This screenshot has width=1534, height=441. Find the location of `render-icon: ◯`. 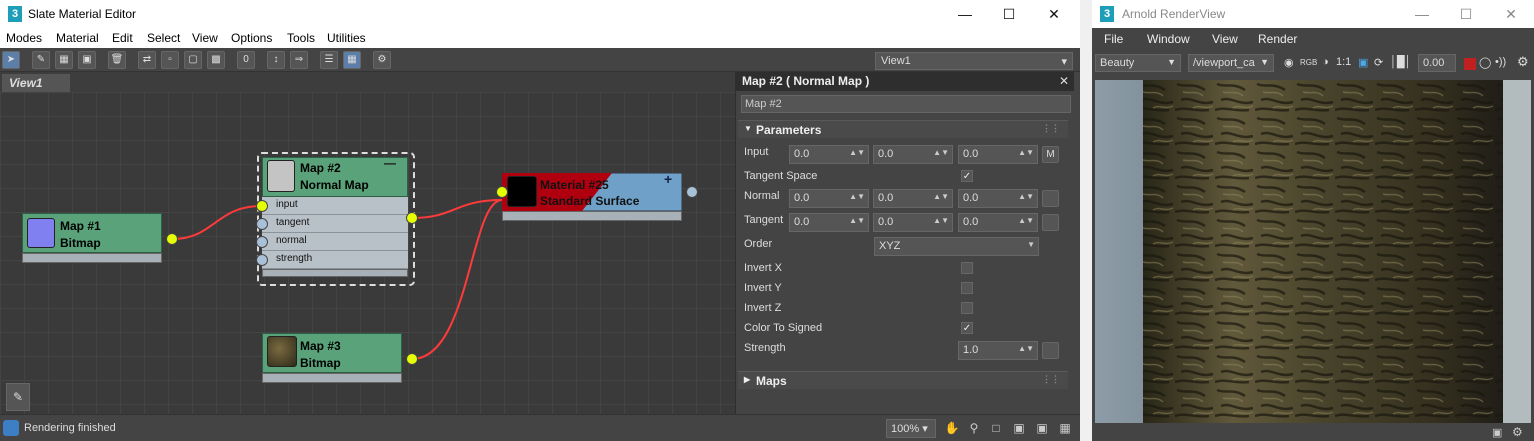

render-icon: ◯ is located at coordinates (1485, 62).